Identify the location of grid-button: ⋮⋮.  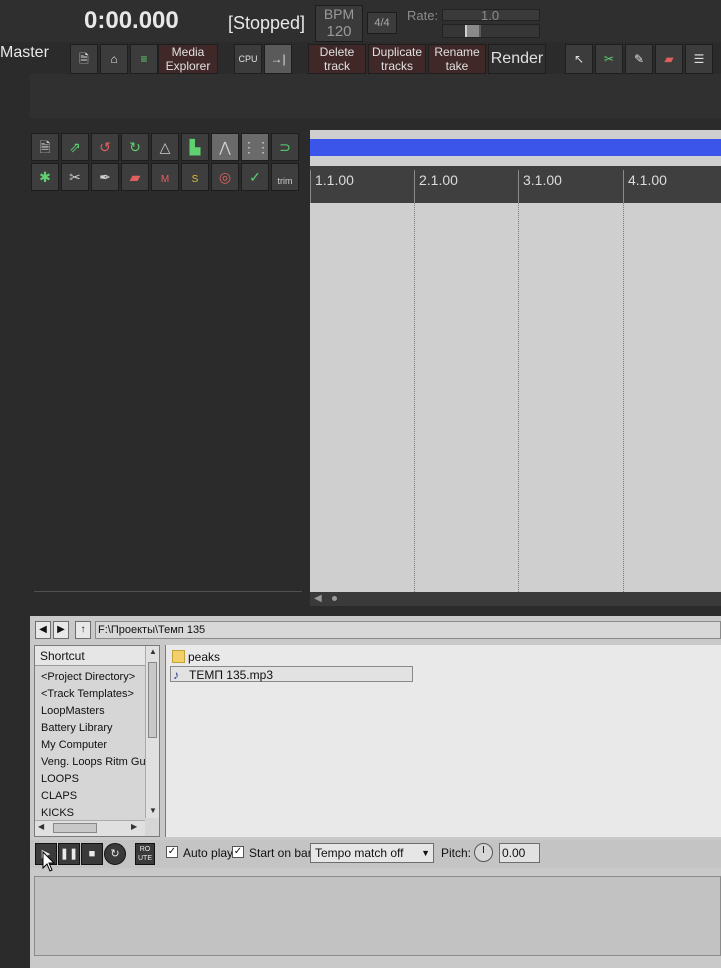
(255, 147).